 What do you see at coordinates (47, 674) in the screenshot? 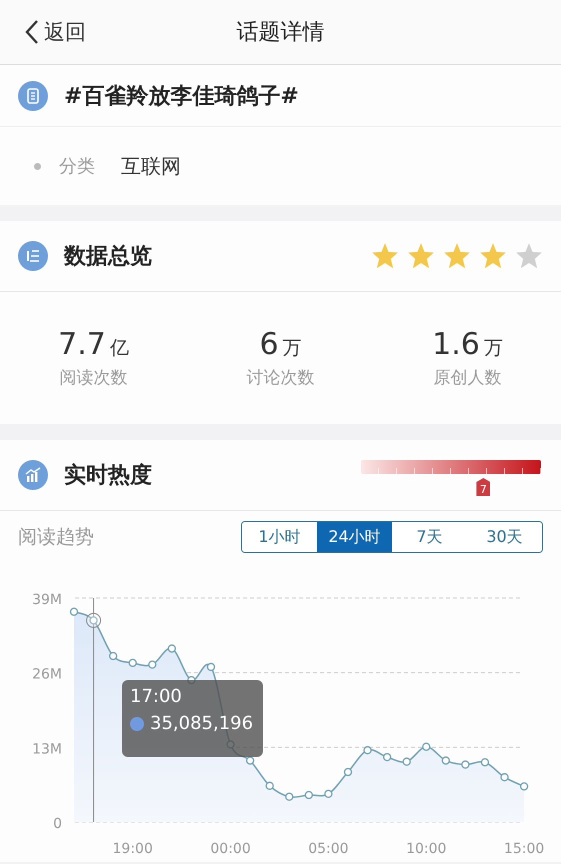
I see `axis-label: 26M` at bounding box center [47, 674].